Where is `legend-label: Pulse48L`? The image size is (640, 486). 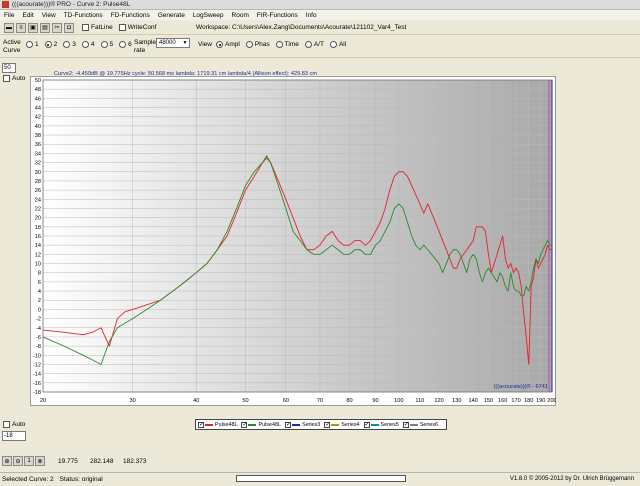
legend-label: Pulse48L is located at coordinates (269, 424).